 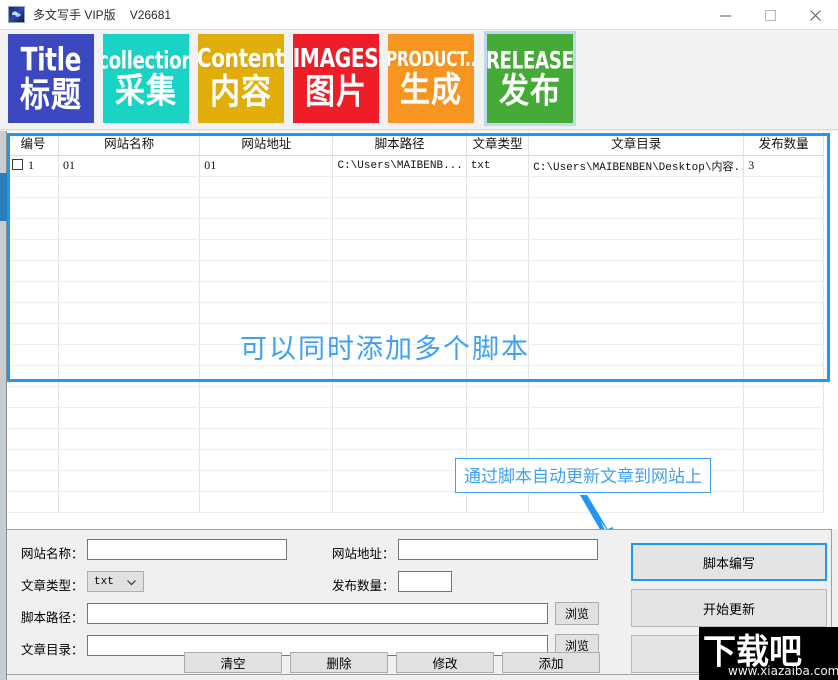 I want to click on minimize-icon, so click(x=725, y=15).